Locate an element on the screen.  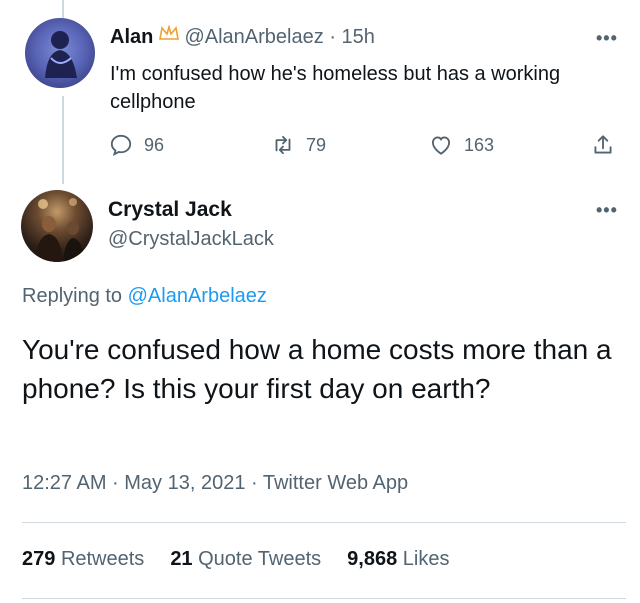
reply-author-handle: @AlanArbelaez is located at coordinates (253, 37).